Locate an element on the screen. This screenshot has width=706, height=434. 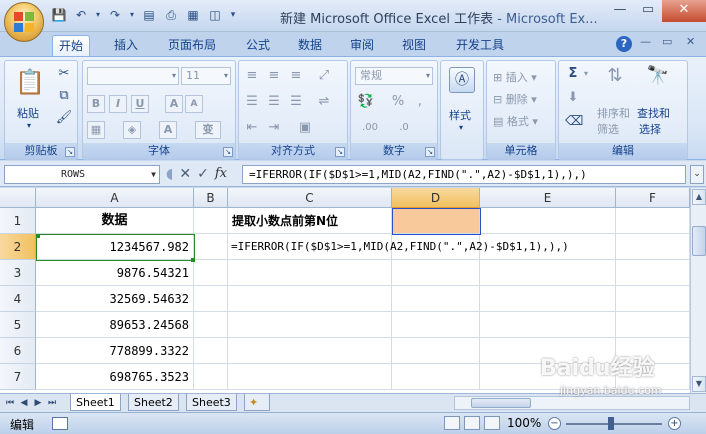
row-header-6: 6 is located at coordinates (18, 351).